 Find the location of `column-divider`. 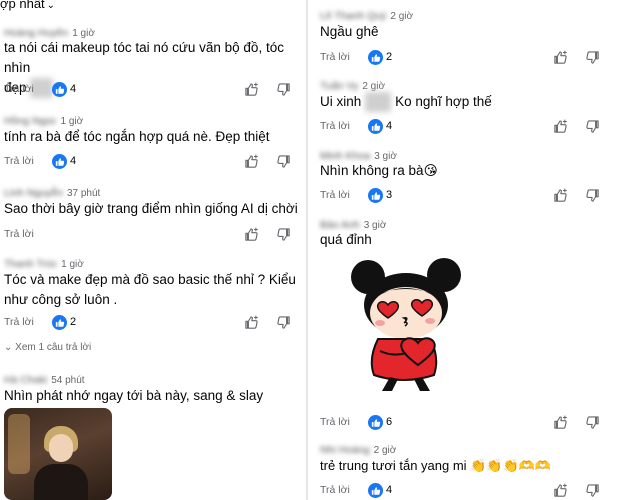

column-divider is located at coordinates (307, 250).